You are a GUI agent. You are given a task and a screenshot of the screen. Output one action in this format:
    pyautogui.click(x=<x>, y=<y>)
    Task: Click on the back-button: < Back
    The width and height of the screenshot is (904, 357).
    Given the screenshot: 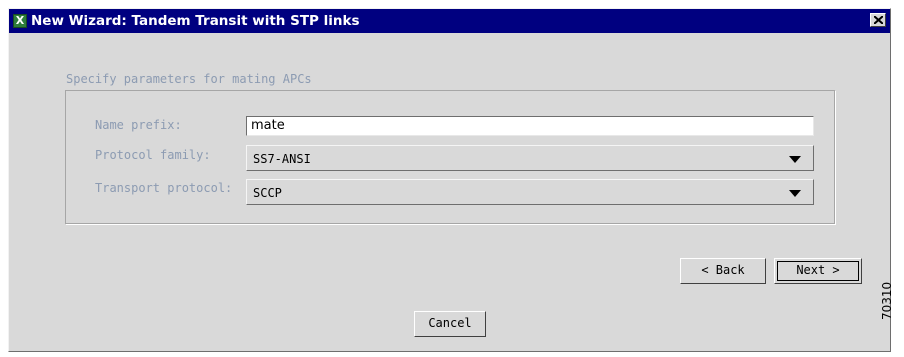 What is the action you would take?
    pyautogui.click(x=723, y=271)
    